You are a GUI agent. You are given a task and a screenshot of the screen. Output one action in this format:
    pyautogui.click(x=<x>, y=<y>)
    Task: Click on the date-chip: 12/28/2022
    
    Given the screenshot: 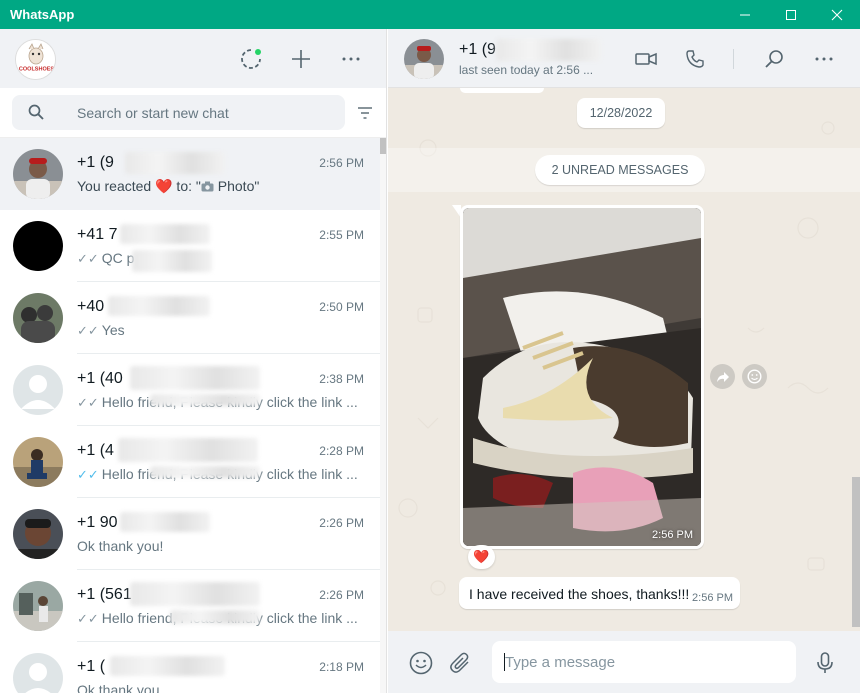 What is the action you would take?
    pyautogui.click(x=621, y=113)
    